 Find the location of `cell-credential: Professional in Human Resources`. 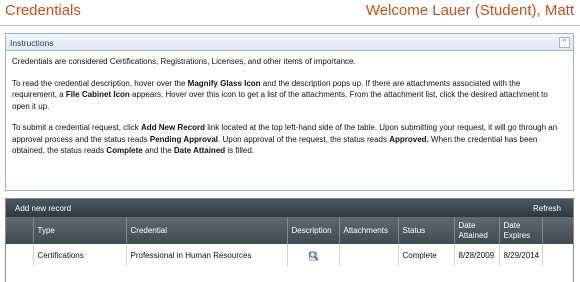

cell-credential: Professional in Human Resources is located at coordinates (206, 255).